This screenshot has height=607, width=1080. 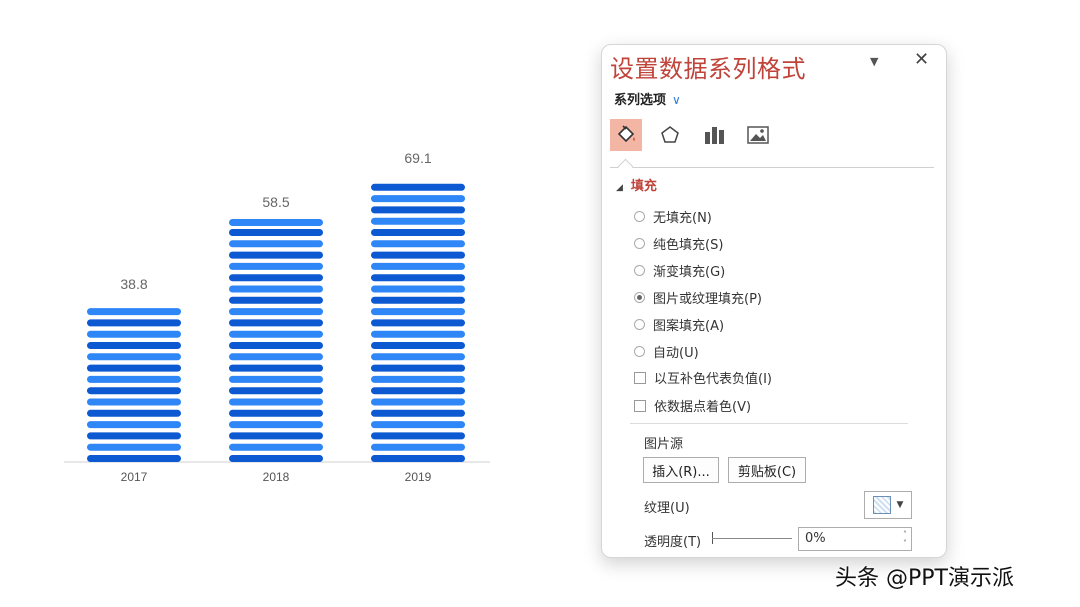 I want to click on image-icon, so click(x=758, y=135).